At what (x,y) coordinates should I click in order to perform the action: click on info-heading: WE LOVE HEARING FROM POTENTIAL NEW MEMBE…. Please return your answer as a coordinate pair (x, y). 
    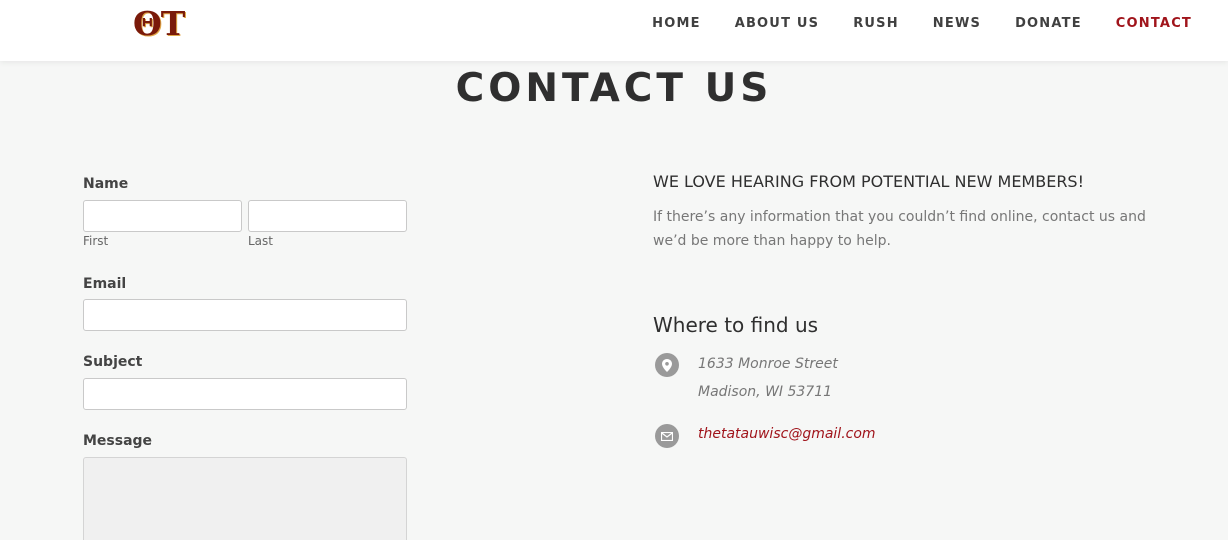
    Looking at the image, I should click on (868, 181).